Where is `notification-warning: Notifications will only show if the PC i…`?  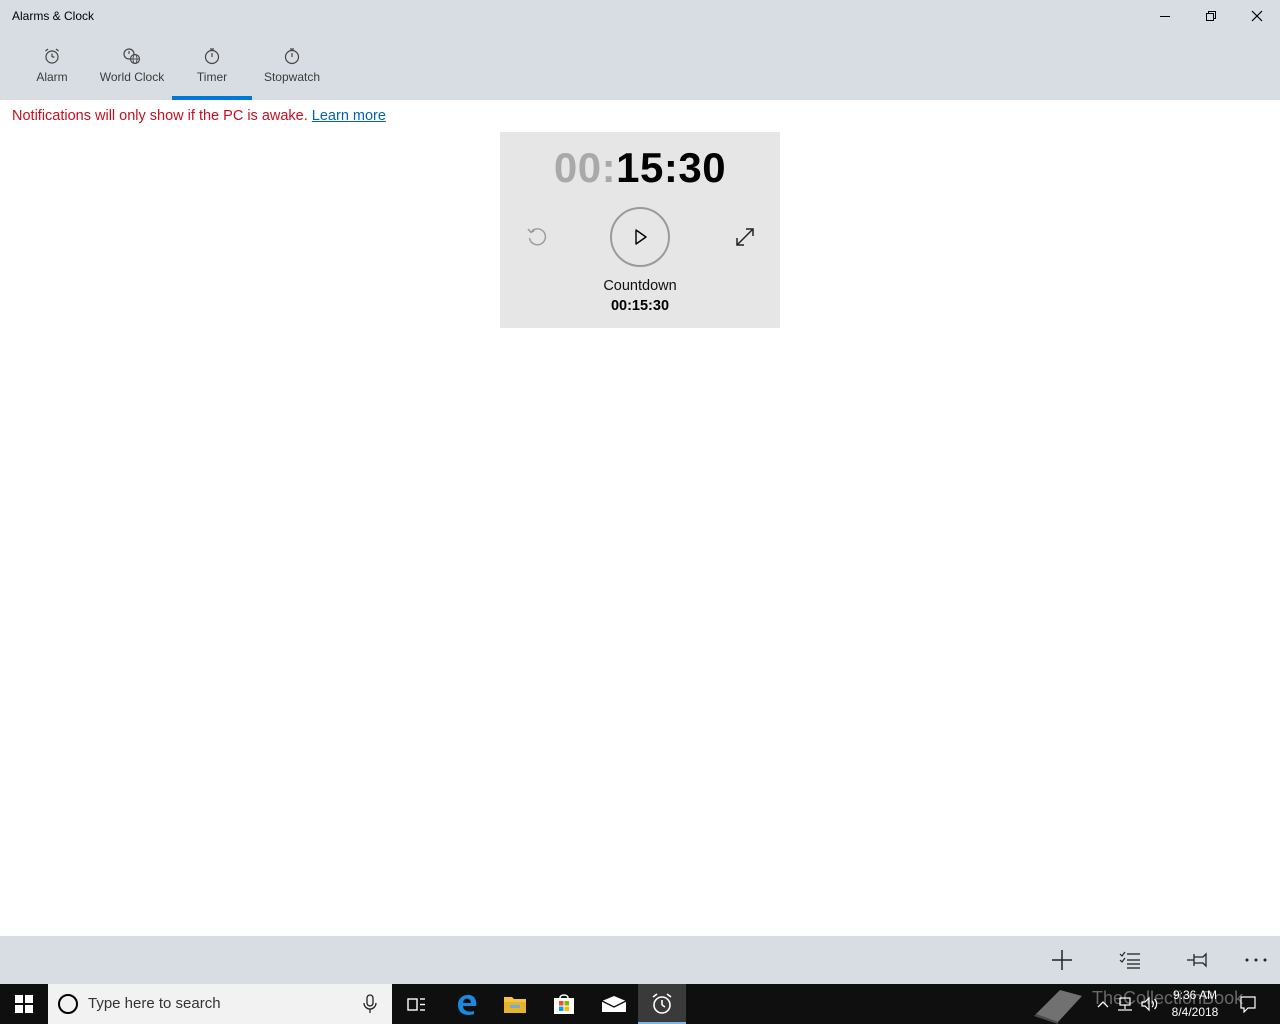
notification-warning: Notifications will only show if the PC i… is located at coordinates (199, 116).